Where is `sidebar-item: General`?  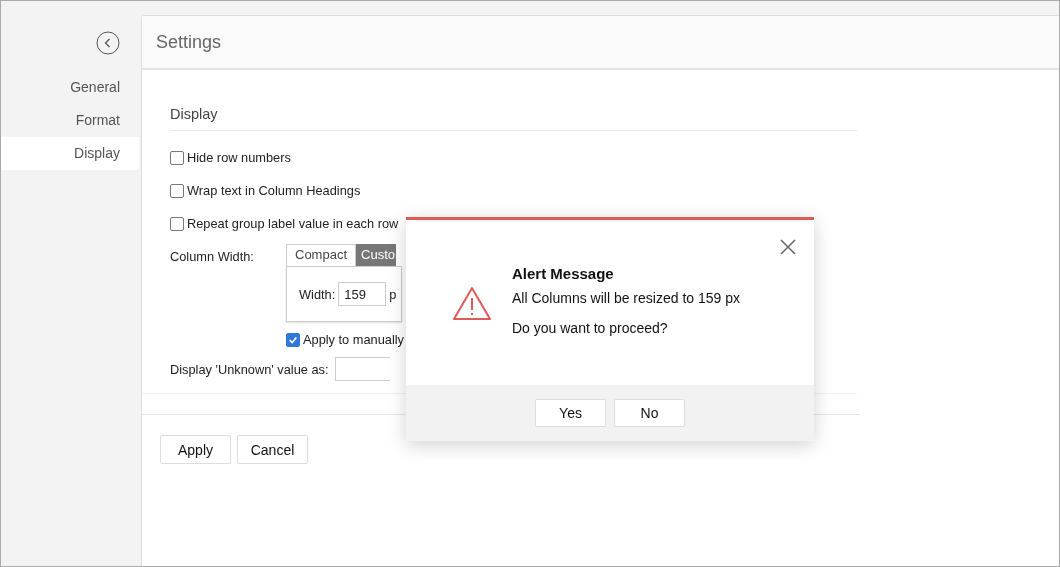
sidebar-item: General is located at coordinates (70, 87).